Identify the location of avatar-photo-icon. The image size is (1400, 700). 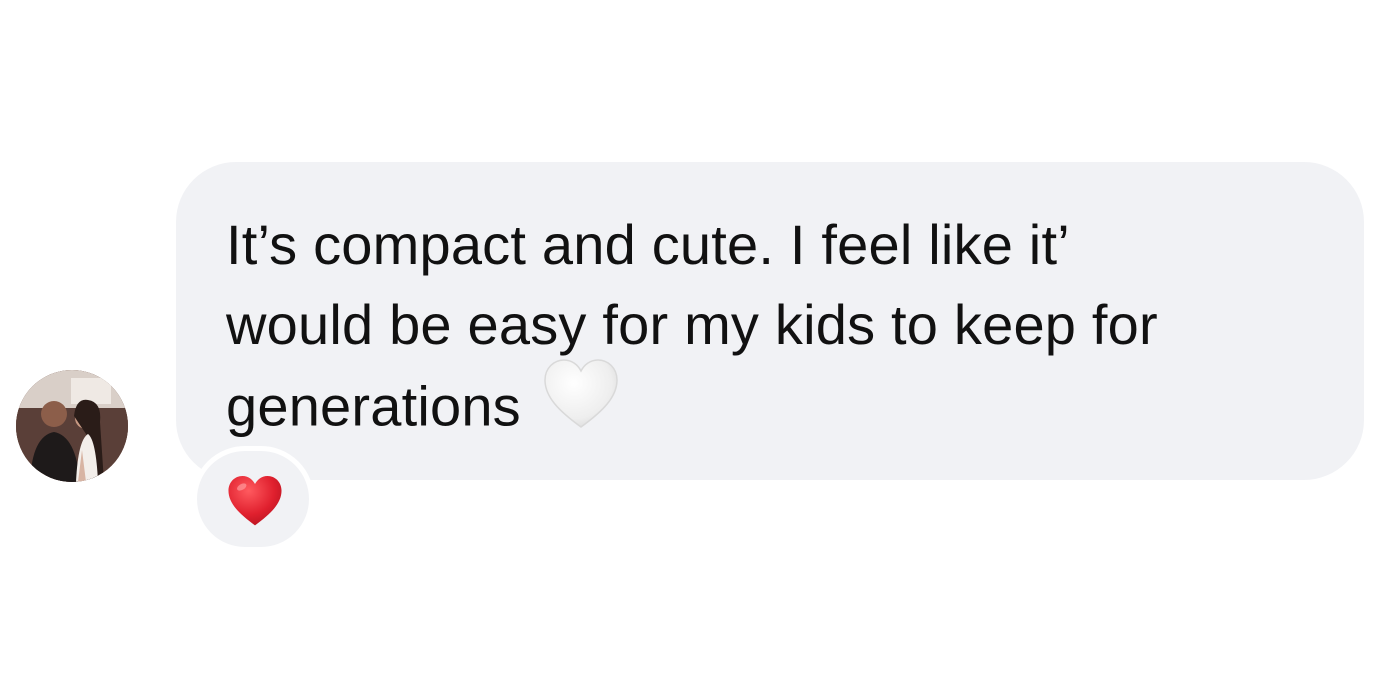
(72, 426).